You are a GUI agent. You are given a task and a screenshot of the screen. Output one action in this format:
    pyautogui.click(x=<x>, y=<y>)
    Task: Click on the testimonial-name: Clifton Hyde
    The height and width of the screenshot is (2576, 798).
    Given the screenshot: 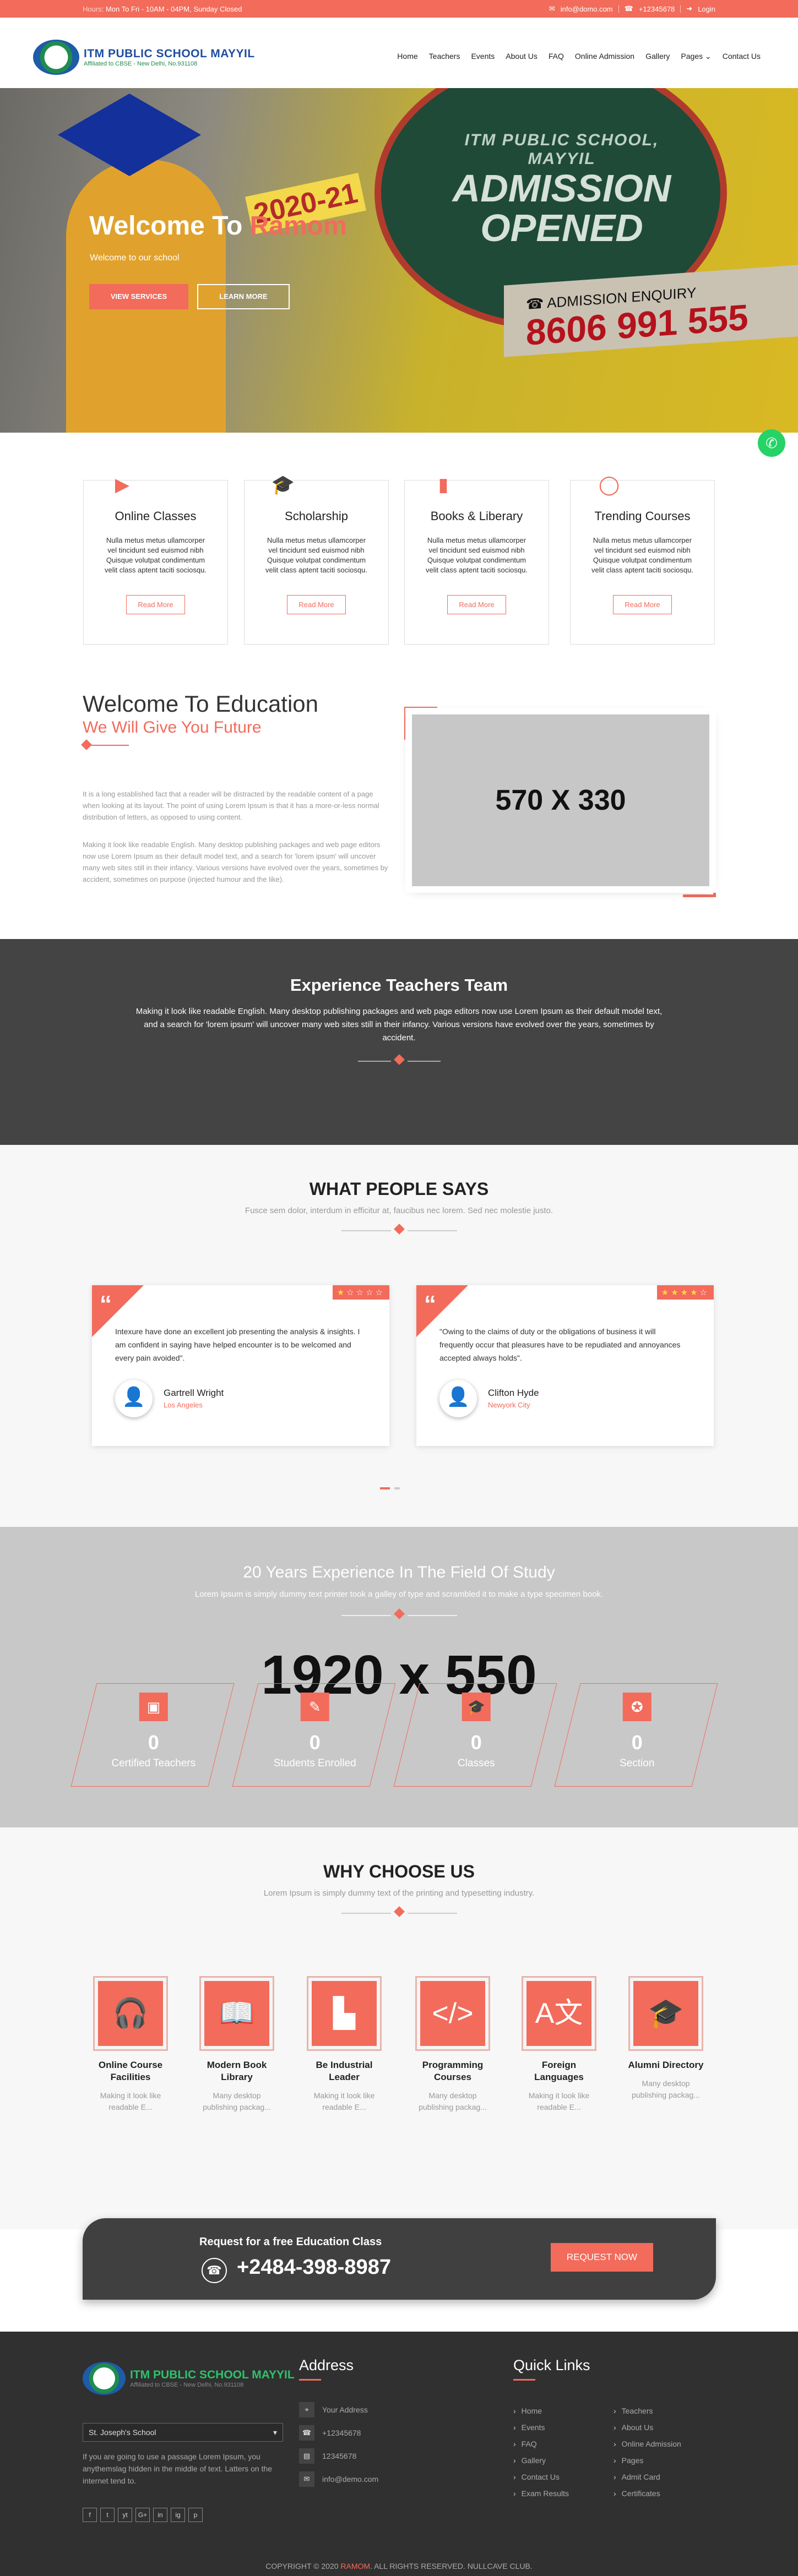 What is the action you would take?
    pyautogui.click(x=513, y=1393)
    